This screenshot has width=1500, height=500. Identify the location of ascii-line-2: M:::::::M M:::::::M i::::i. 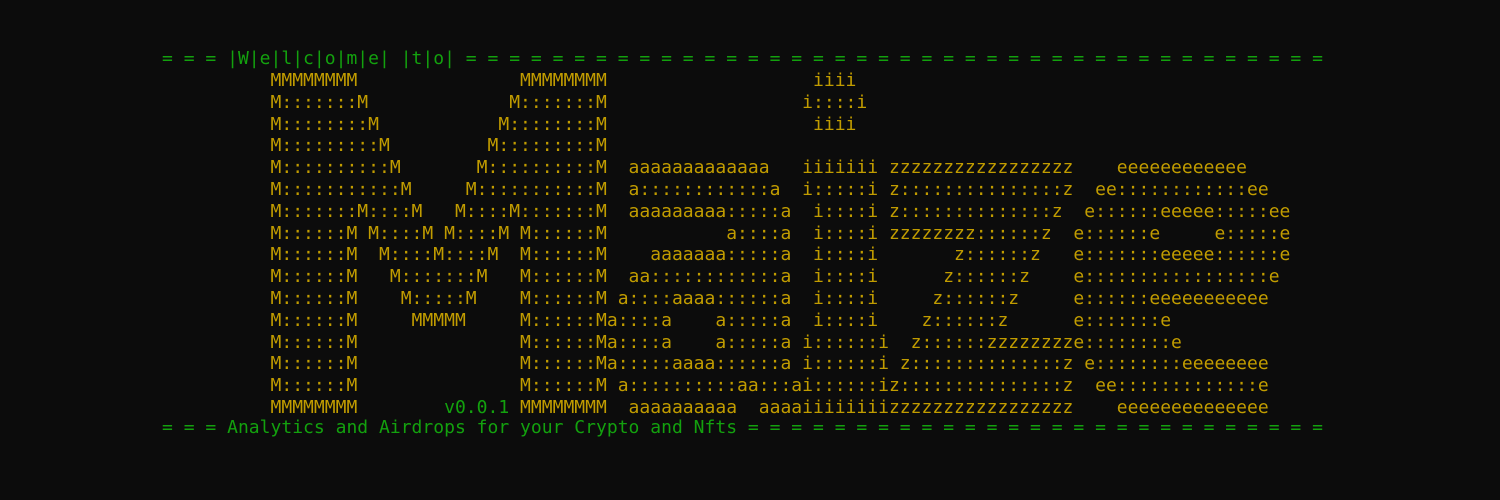
(515, 102).